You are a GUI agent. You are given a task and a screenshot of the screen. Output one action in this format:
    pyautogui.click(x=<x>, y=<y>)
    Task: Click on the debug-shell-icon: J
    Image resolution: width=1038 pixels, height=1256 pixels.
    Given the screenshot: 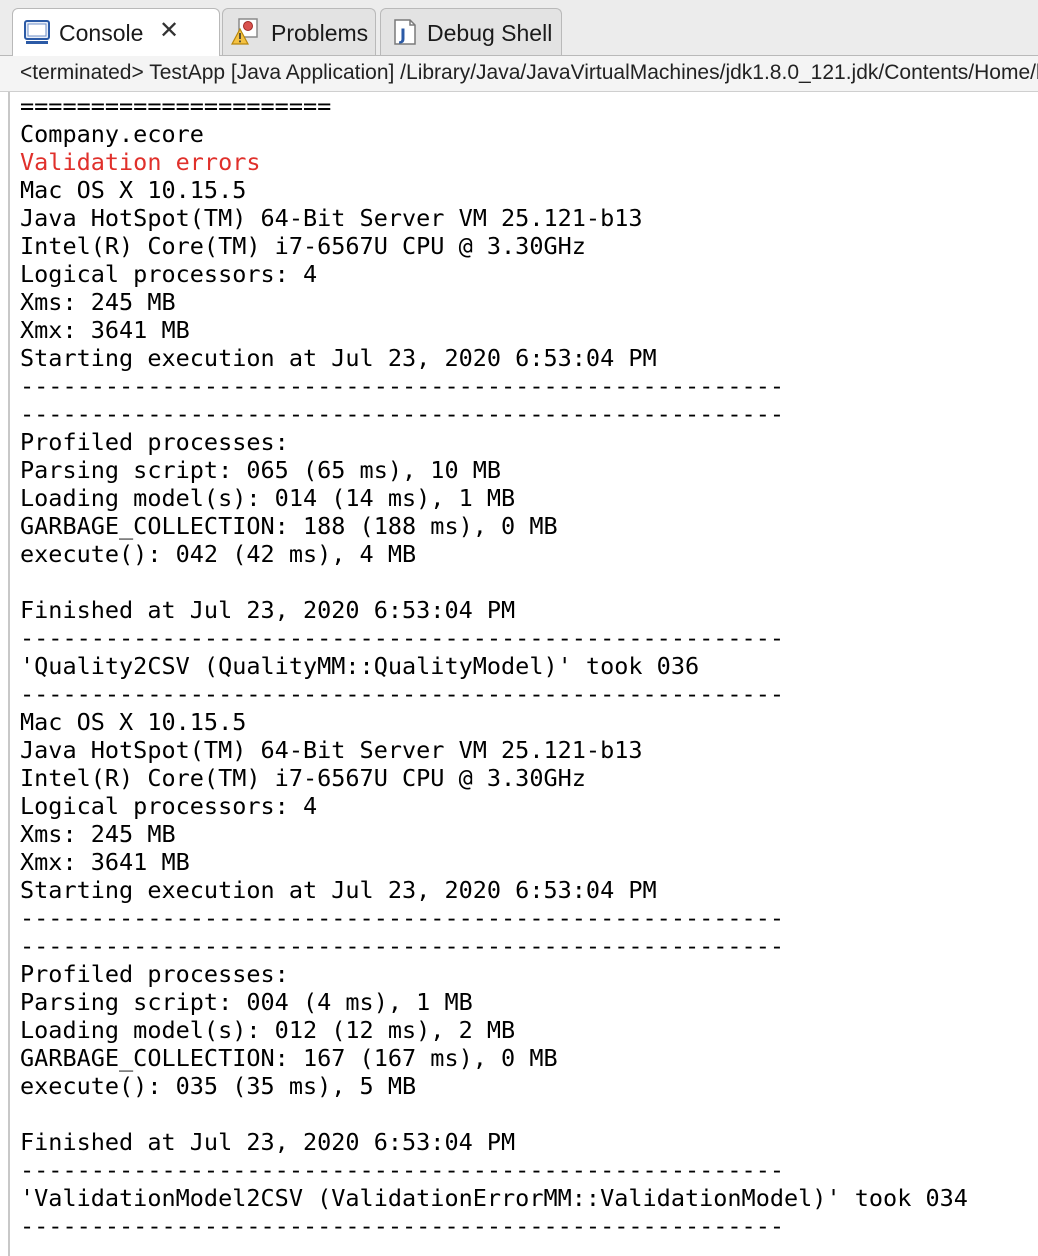 What is the action you would take?
    pyautogui.click(x=405, y=32)
    